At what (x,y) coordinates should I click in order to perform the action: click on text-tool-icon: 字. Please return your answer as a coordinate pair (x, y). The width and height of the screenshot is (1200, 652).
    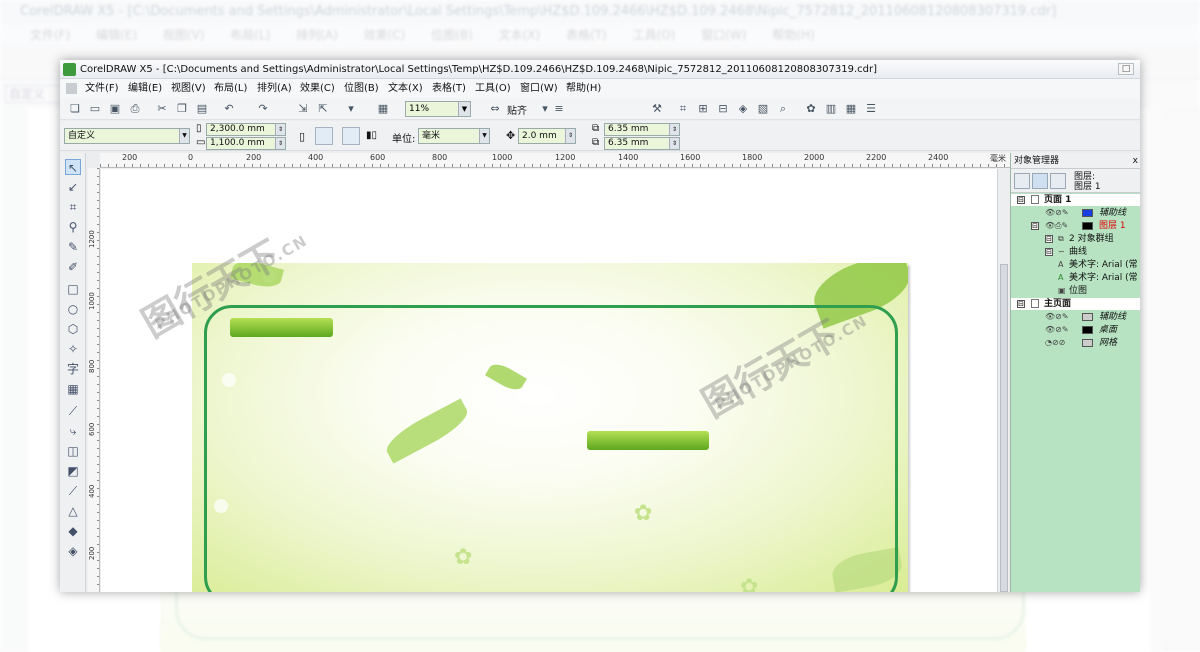
    Looking at the image, I should click on (73, 369).